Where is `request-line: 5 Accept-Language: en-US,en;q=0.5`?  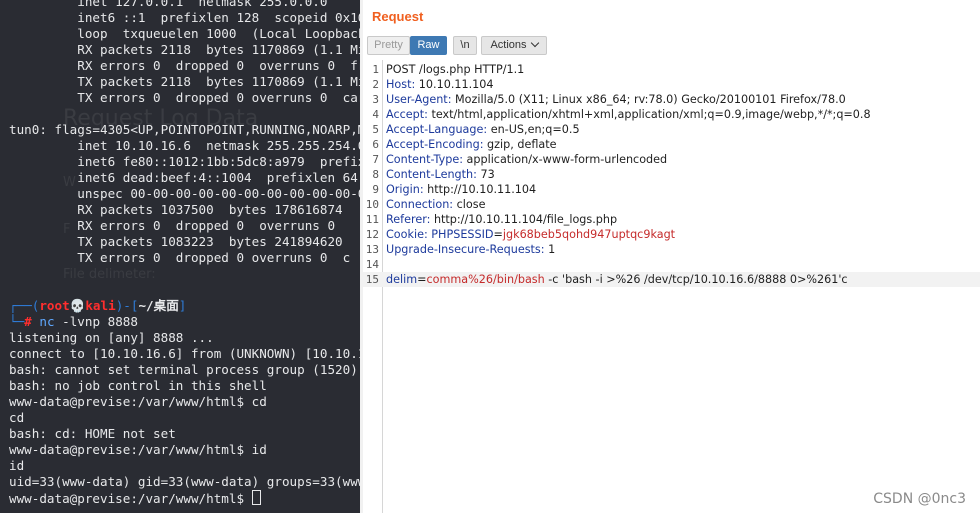
request-line: 5 Accept-Language: en-US,en;q=0.5 is located at coordinates (671, 129).